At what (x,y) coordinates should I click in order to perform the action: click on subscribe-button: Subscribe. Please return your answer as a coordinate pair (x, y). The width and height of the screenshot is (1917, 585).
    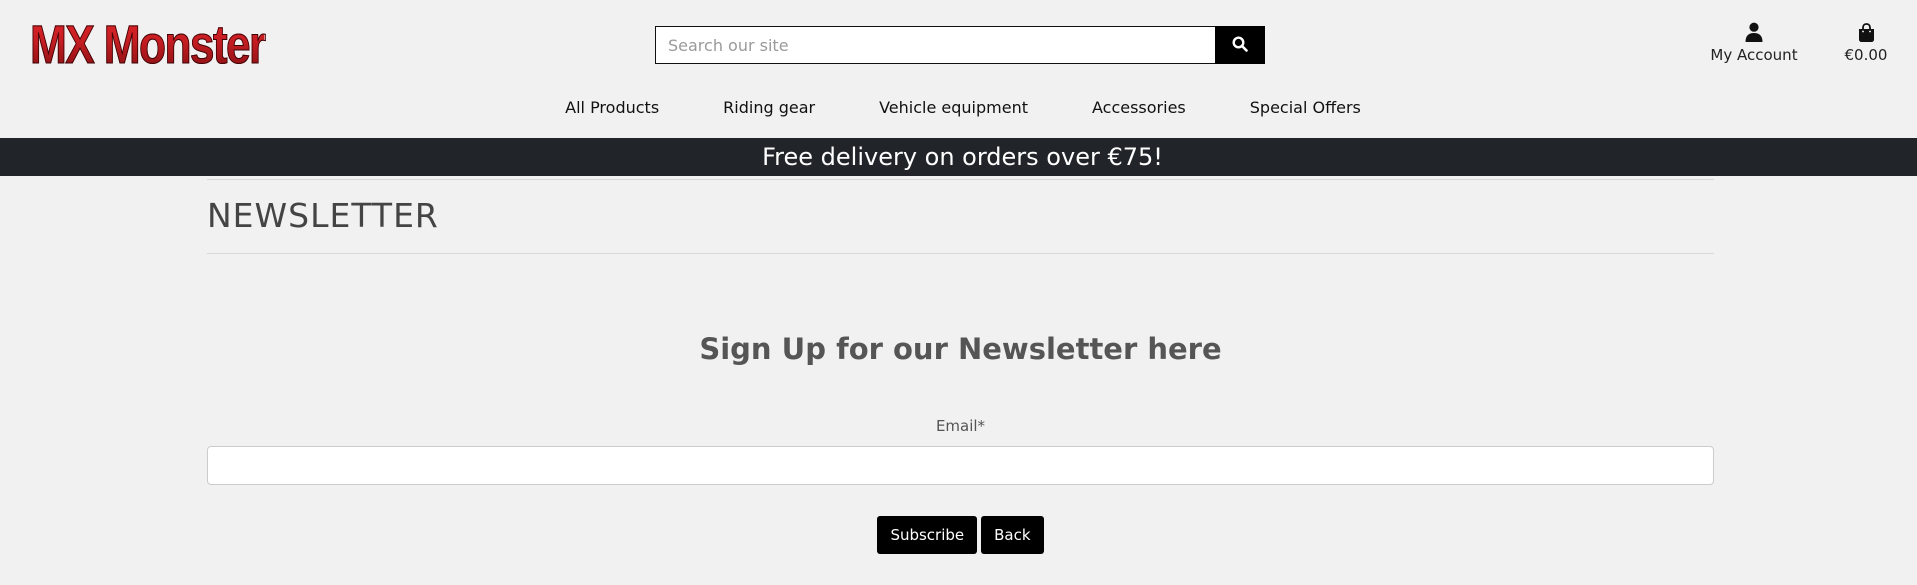
    Looking at the image, I should click on (927, 535).